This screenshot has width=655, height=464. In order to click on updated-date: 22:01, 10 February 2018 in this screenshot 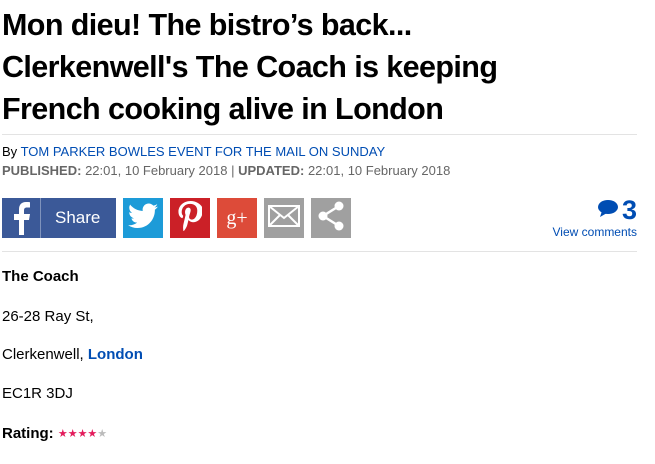, I will do `click(379, 170)`.